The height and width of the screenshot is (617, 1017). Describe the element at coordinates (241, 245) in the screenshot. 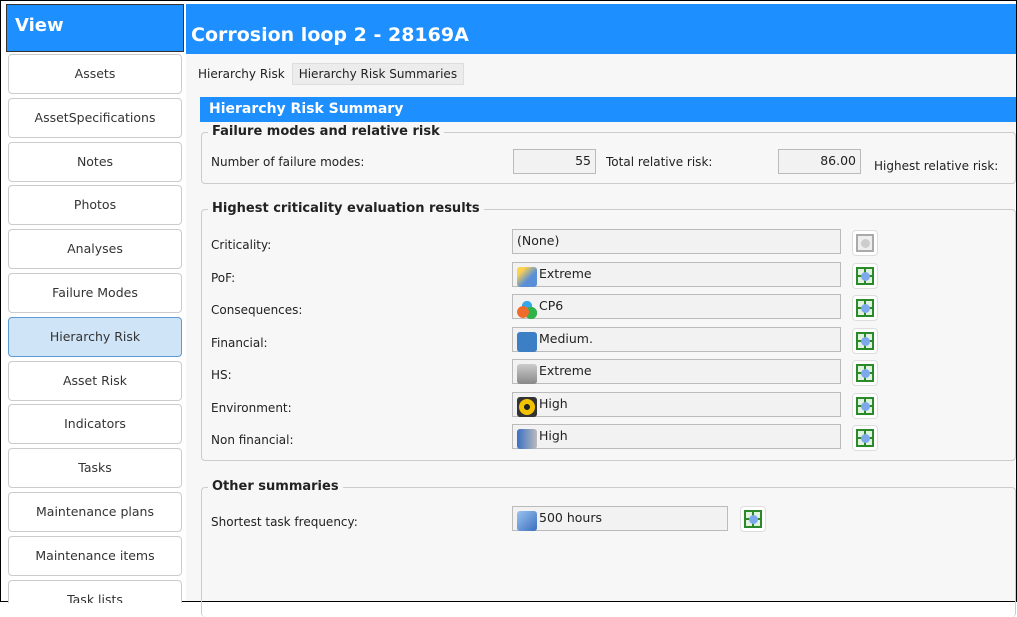

I see `criticality-label: Criticality:` at that location.